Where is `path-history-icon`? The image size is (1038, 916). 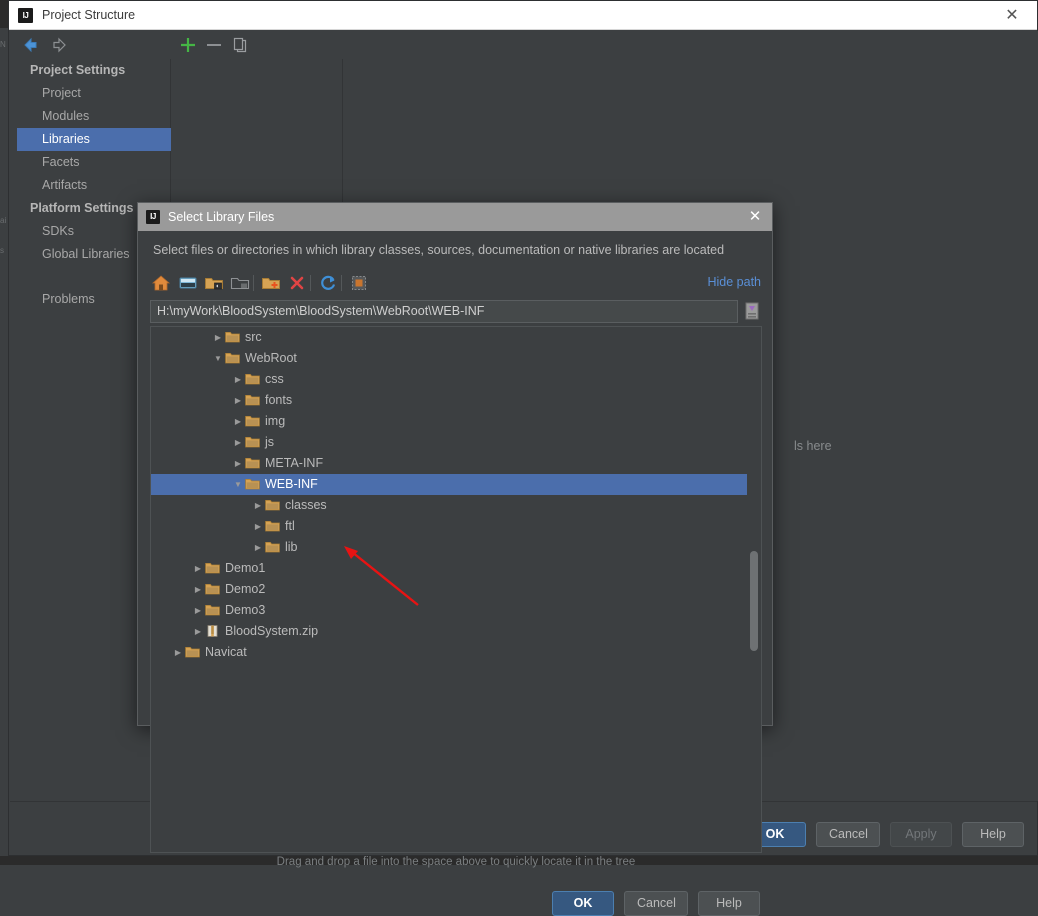
path-history-icon is located at coordinates (752, 311).